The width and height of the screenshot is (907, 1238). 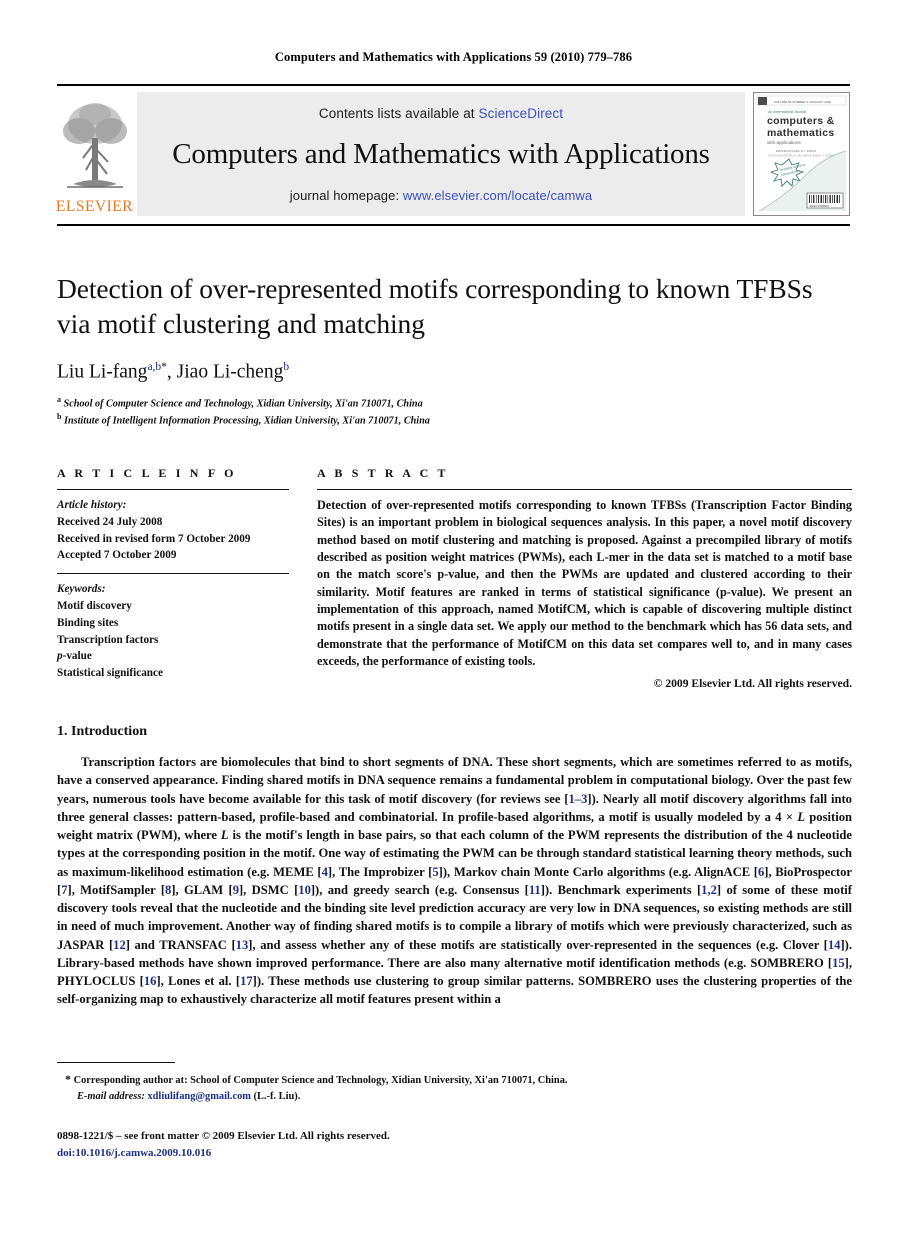 What do you see at coordinates (102, 731) in the screenshot?
I see `section-heading-introduction: 1. Introduction` at bounding box center [102, 731].